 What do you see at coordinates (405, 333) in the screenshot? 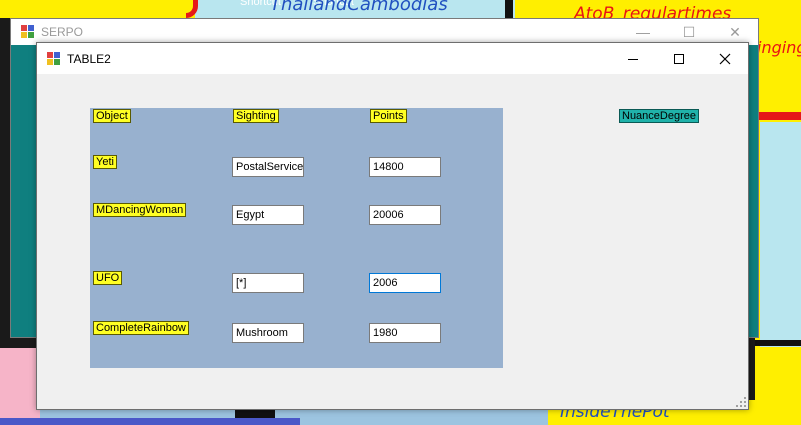
I see `points-field: 1980` at bounding box center [405, 333].